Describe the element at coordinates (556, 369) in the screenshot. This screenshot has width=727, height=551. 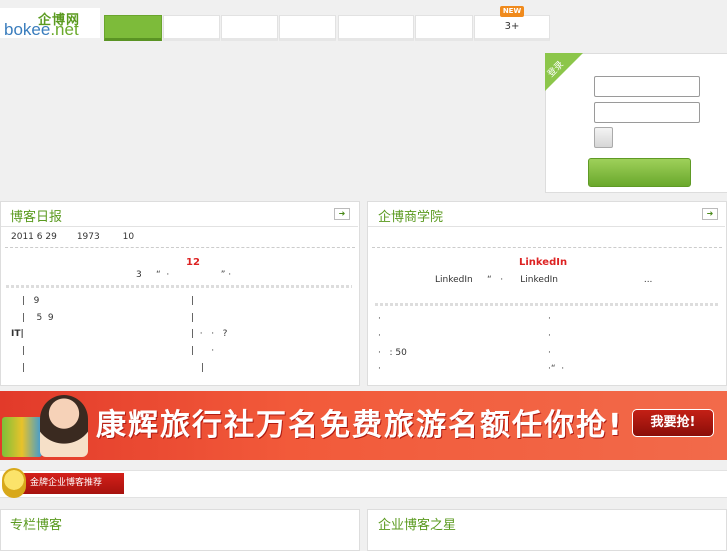
I see `list-item: ·“ ·` at that location.